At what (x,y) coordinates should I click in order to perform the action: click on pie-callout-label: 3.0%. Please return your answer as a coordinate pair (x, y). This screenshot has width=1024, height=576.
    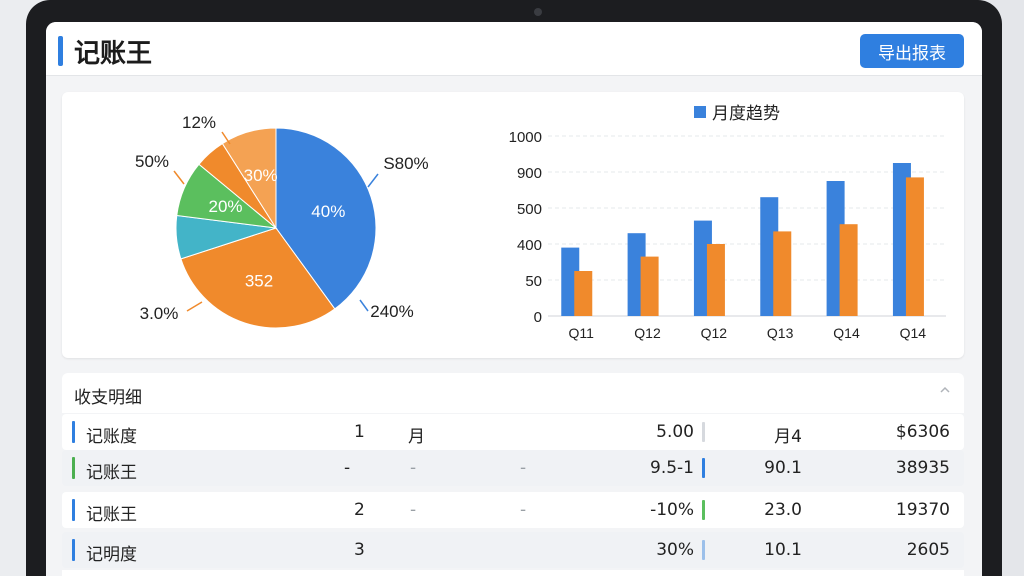
    Looking at the image, I should click on (159, 313).